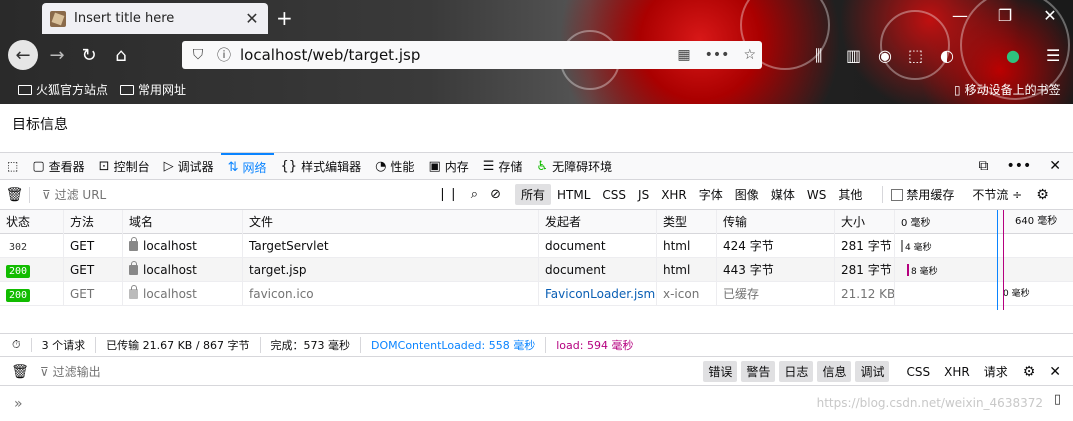 This screenshot has width=1073, height=421. What do you see at coordinates (947, 55) in the screenshot?
I see `extension-icon: ◐` at bounding box center [947, 55].